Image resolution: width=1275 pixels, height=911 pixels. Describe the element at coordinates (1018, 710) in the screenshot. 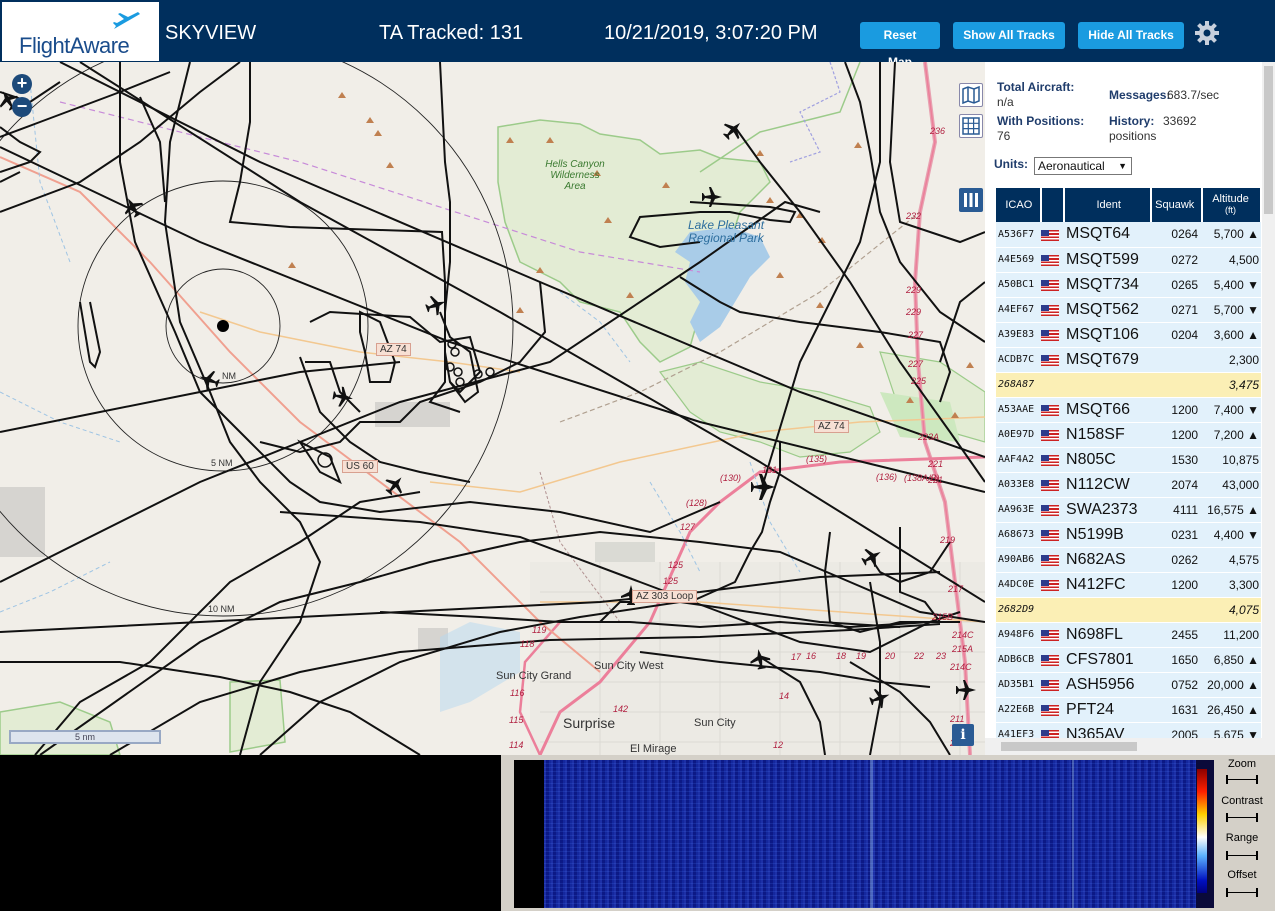

I see `aircraft-icao: A22E6B` at that location.